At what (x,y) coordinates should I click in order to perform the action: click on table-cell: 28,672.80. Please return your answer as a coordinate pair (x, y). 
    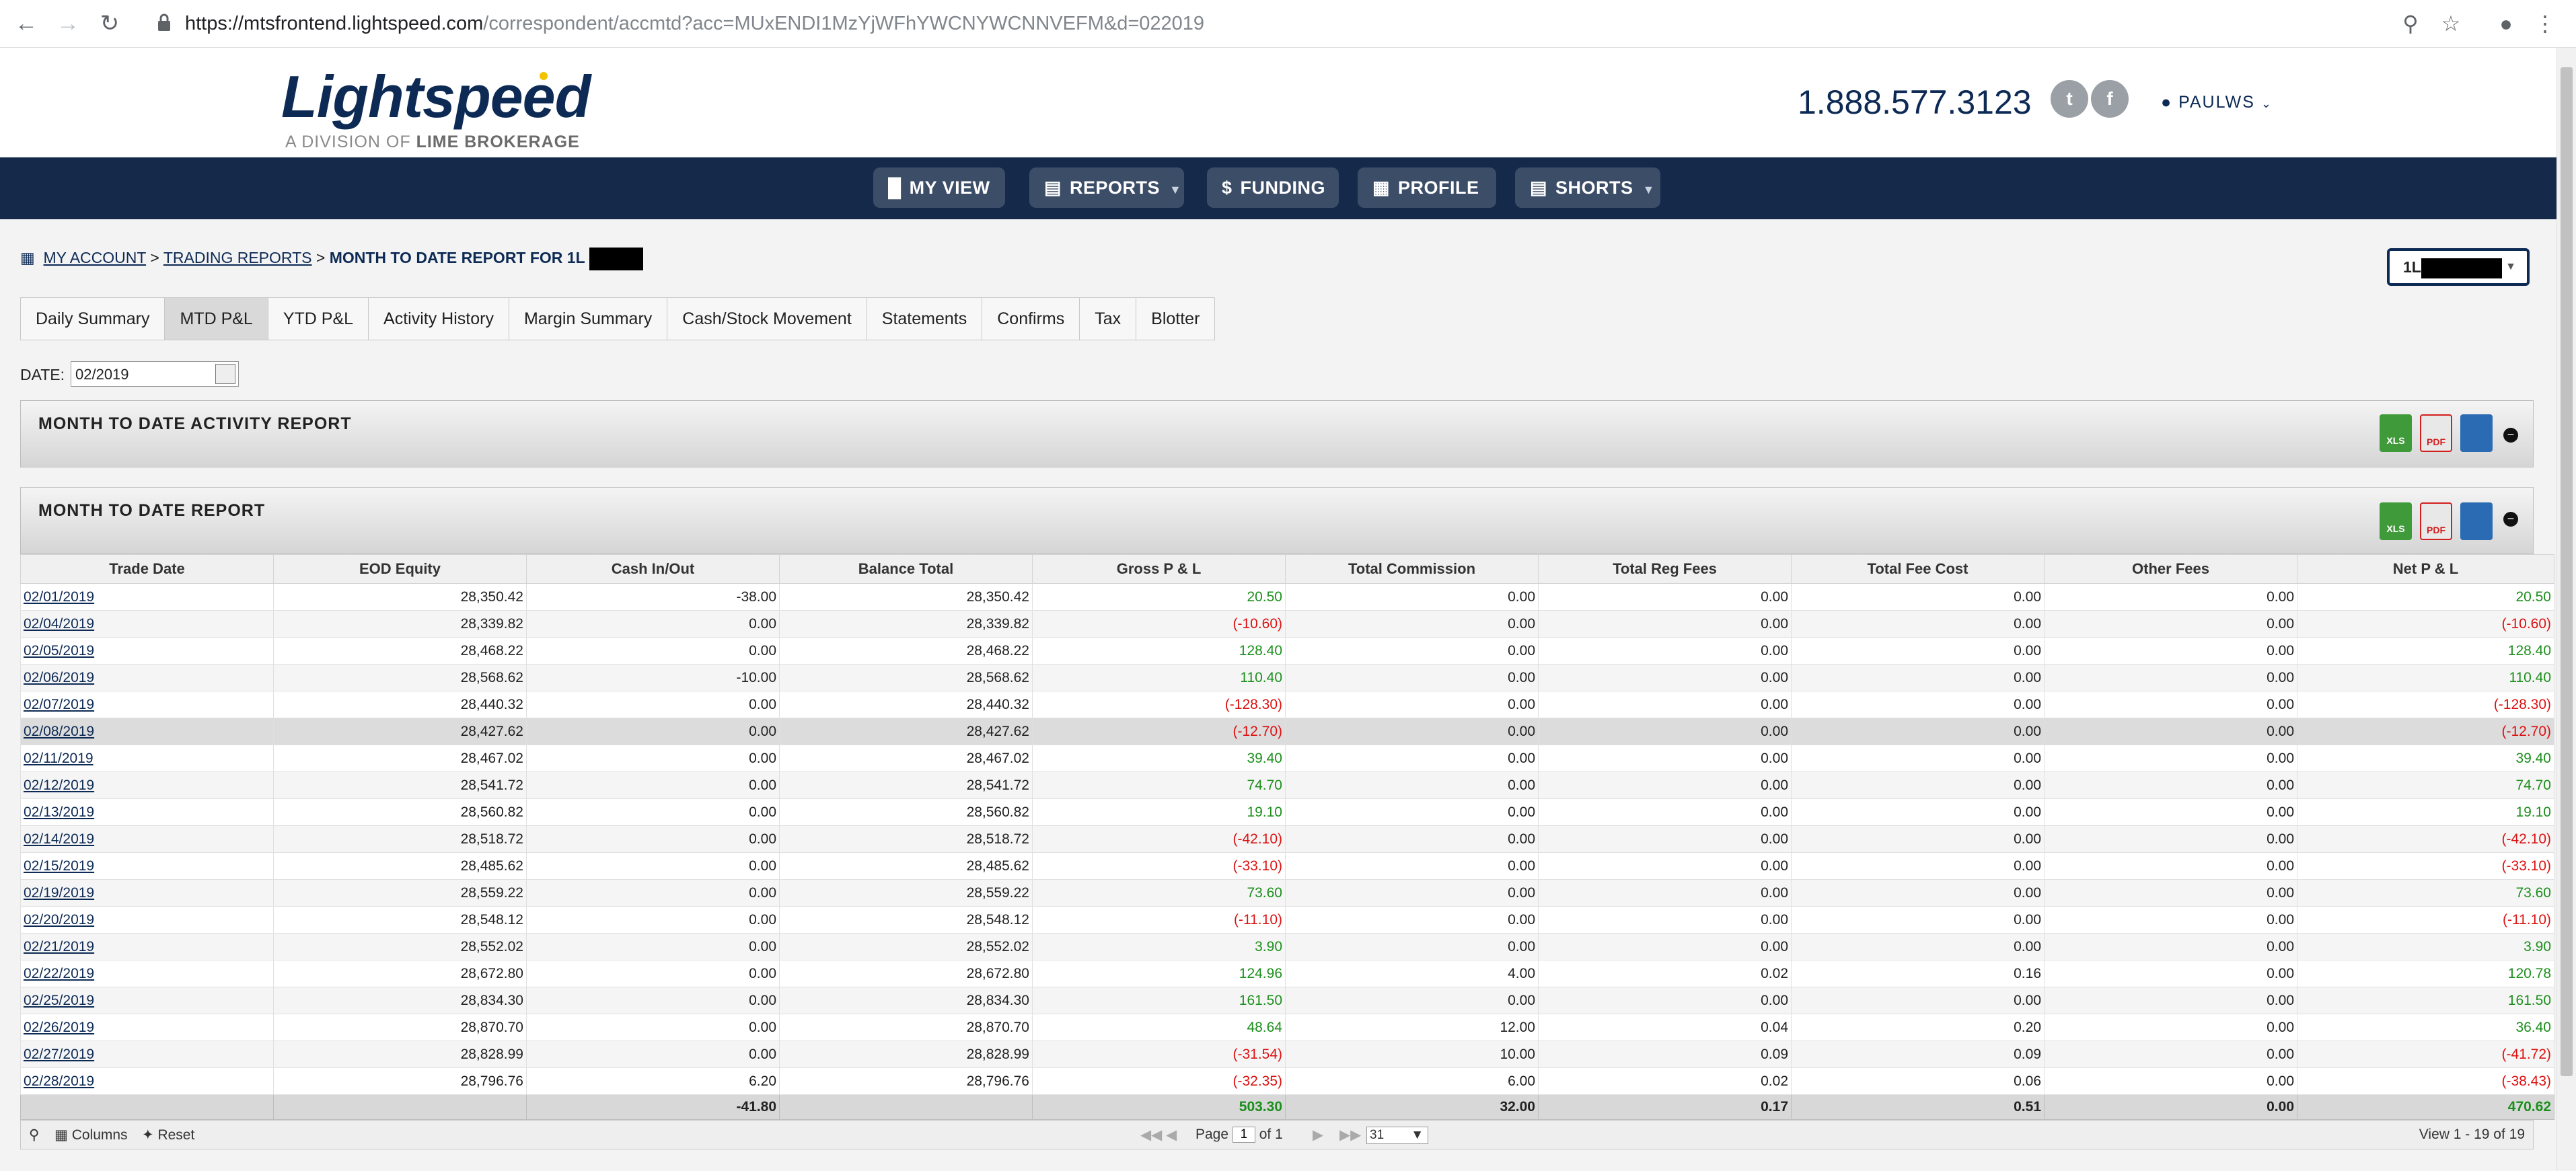
    Looking at the image, I should click on (400, 974).